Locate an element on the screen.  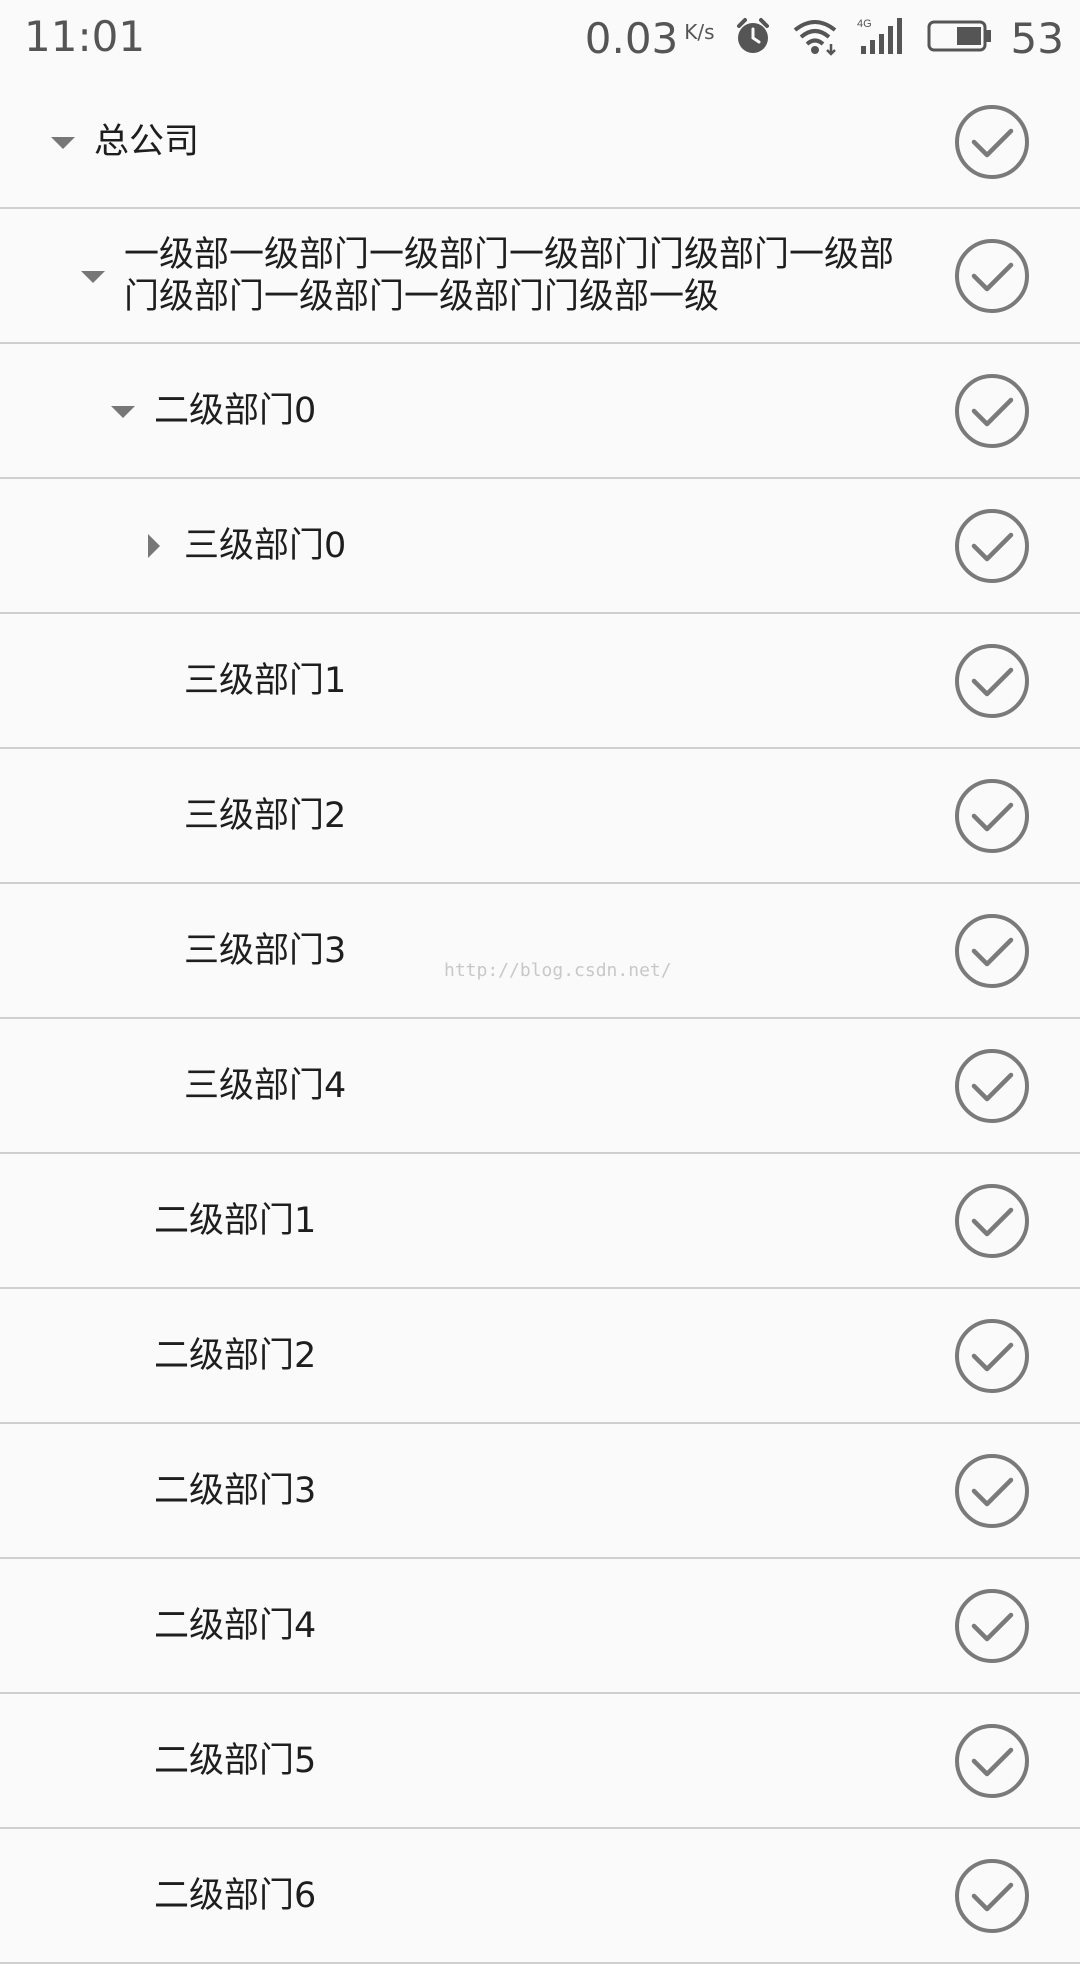
tree-row-label: 二级部门5 is located at coordinates (235, 1760).